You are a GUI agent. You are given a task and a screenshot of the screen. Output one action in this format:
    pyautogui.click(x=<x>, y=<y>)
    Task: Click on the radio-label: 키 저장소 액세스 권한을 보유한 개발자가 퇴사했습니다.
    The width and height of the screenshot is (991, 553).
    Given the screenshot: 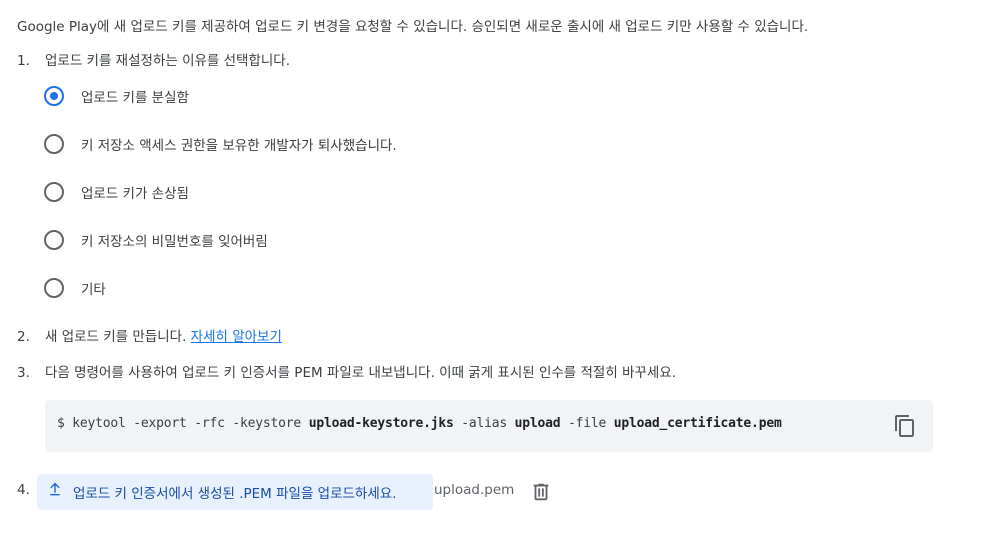 What is the action you would take?
    pyautogui.click(x=239, y=146)
    